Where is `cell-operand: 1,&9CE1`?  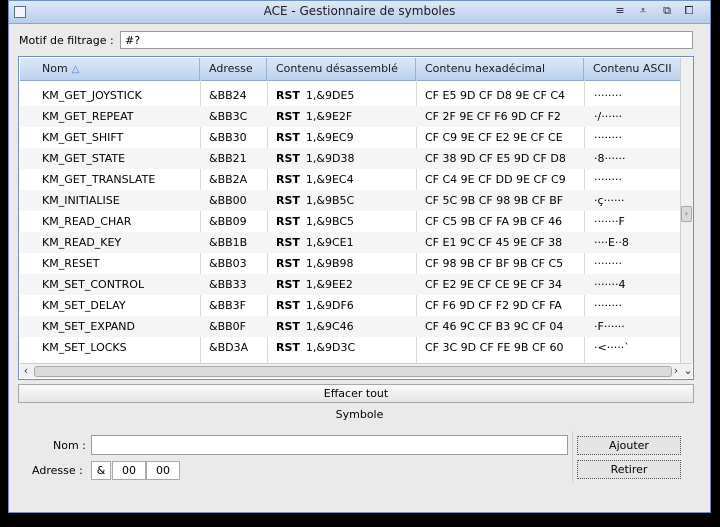 cell-operand: 1,&9CE1 is located at coordinates (329, 242).